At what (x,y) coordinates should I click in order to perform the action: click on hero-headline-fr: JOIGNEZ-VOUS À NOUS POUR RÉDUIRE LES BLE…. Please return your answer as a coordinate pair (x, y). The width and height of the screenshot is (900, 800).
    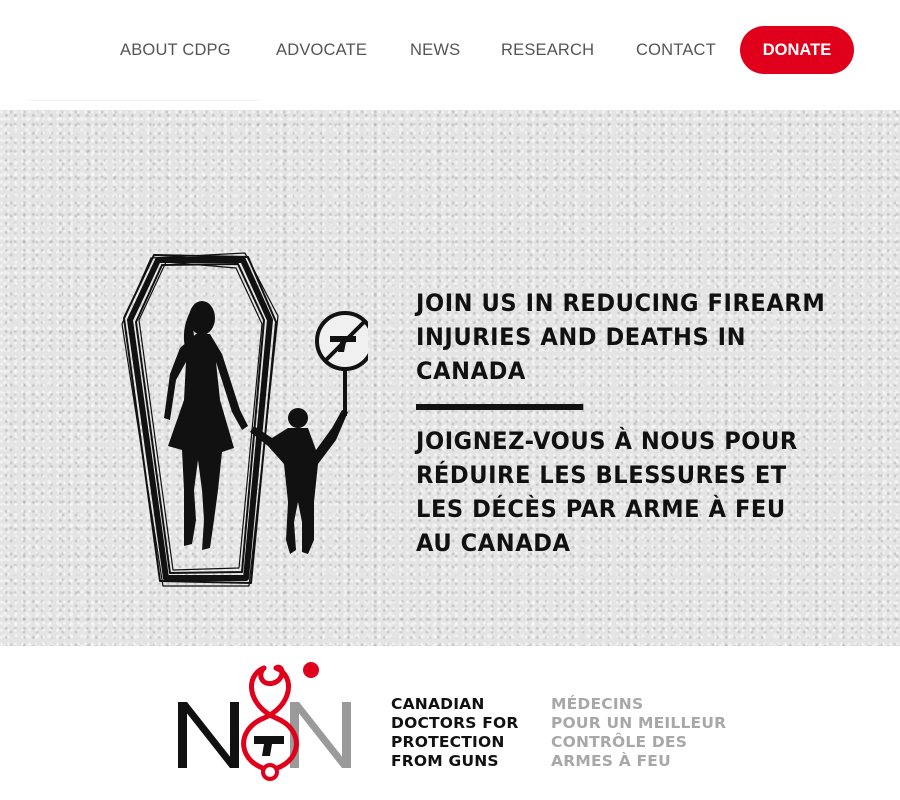
    Looking at the image, I should click on (607, 492).